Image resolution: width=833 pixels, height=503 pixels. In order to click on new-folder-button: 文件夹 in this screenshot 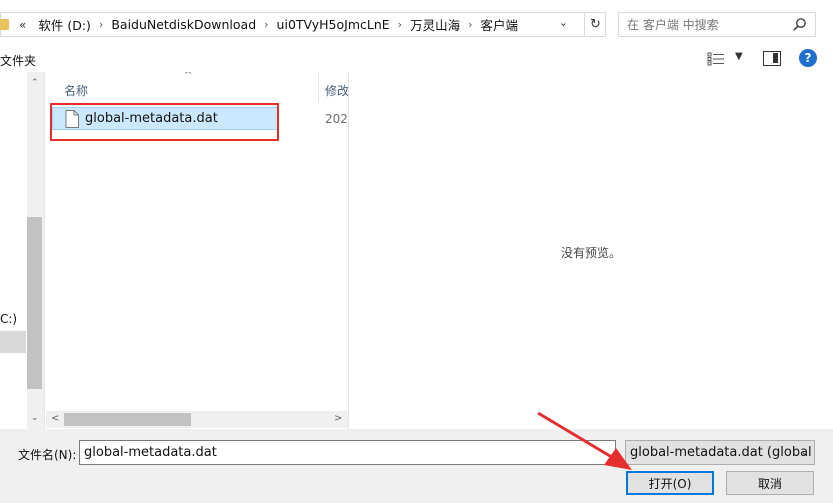, I will do `click(18, 60)`.